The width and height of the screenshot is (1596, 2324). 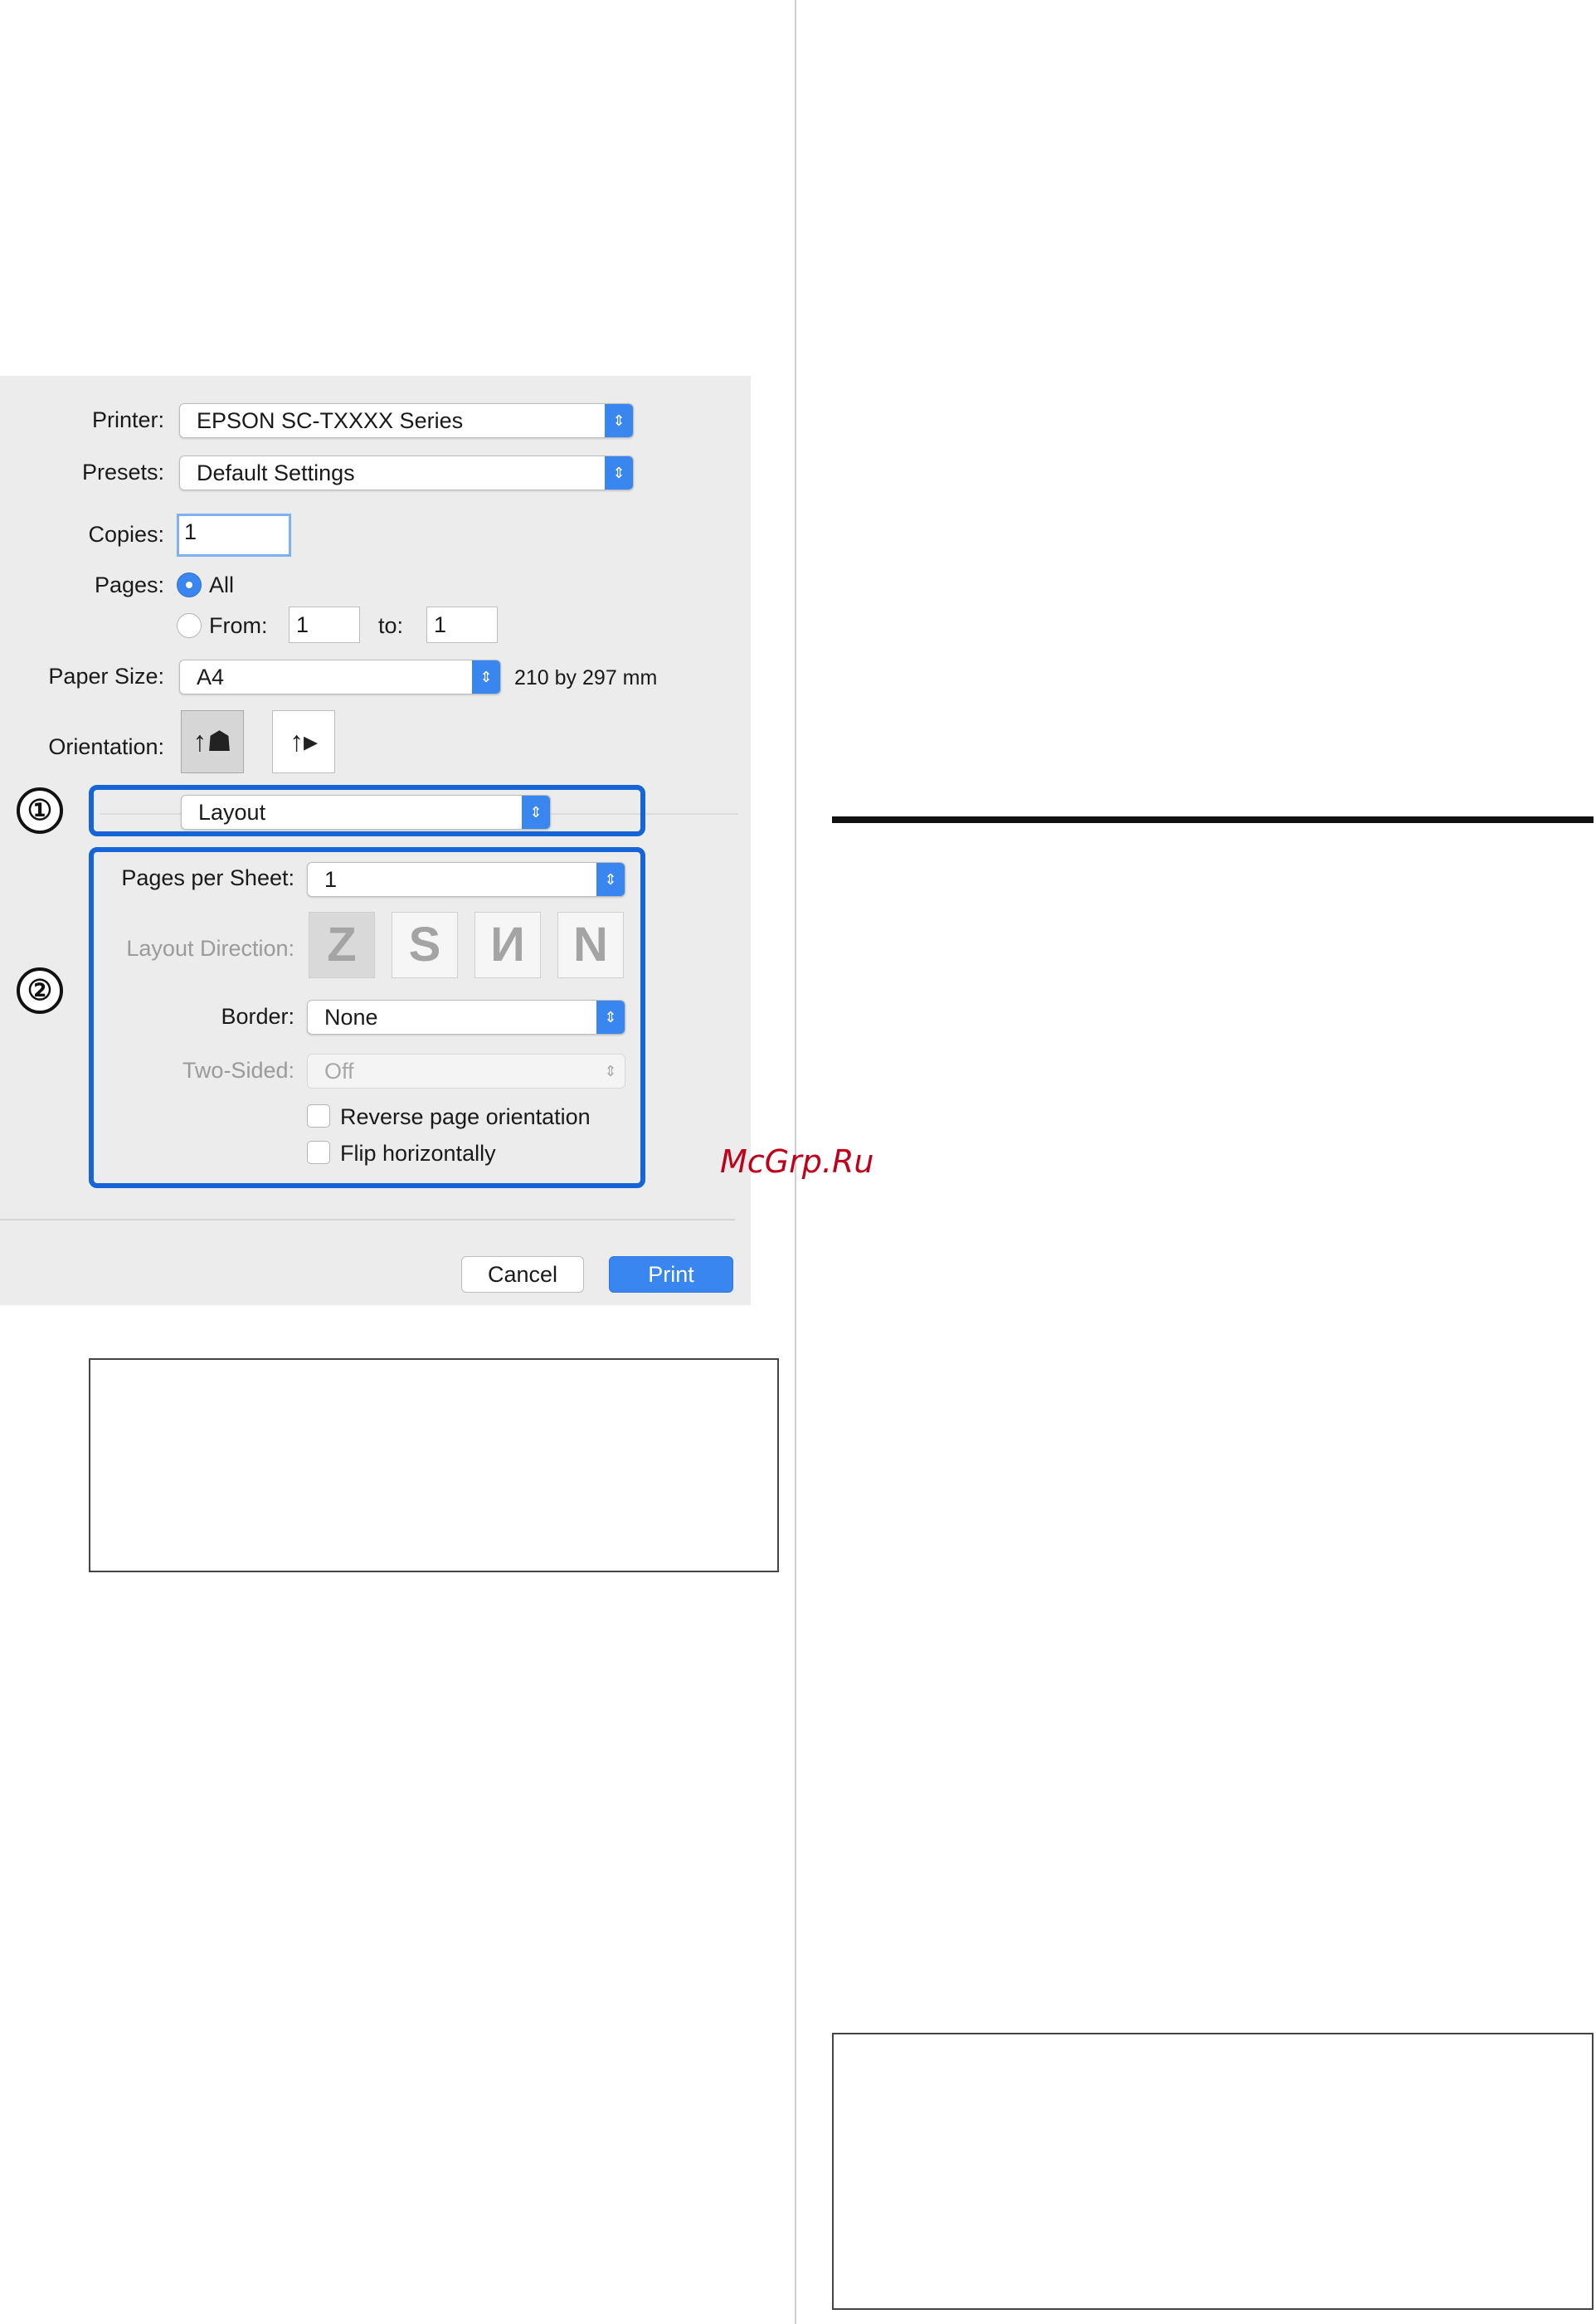 I want to click on copies-label: Copies:, so click(x=126, y=534).